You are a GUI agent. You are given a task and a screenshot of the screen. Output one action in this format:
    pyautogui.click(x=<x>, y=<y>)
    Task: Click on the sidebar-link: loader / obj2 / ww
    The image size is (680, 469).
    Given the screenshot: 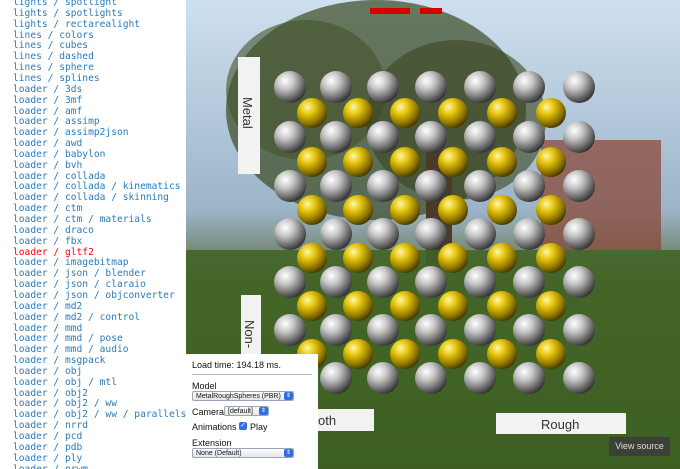 What is the action you would take?
    pyautogui.click(x=65, y=403)
    